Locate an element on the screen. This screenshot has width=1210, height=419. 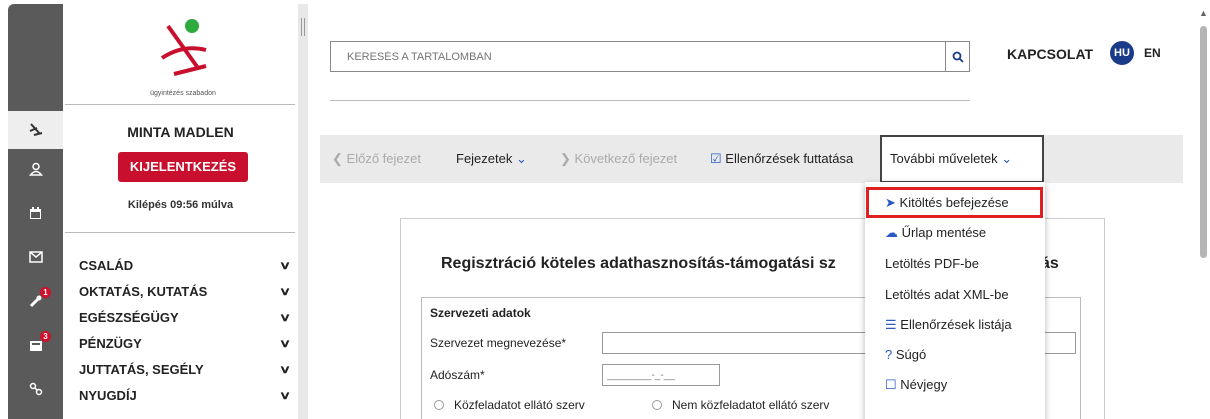
logo-caption: ügyintézés szabadon is located at coordinates (183, 93).